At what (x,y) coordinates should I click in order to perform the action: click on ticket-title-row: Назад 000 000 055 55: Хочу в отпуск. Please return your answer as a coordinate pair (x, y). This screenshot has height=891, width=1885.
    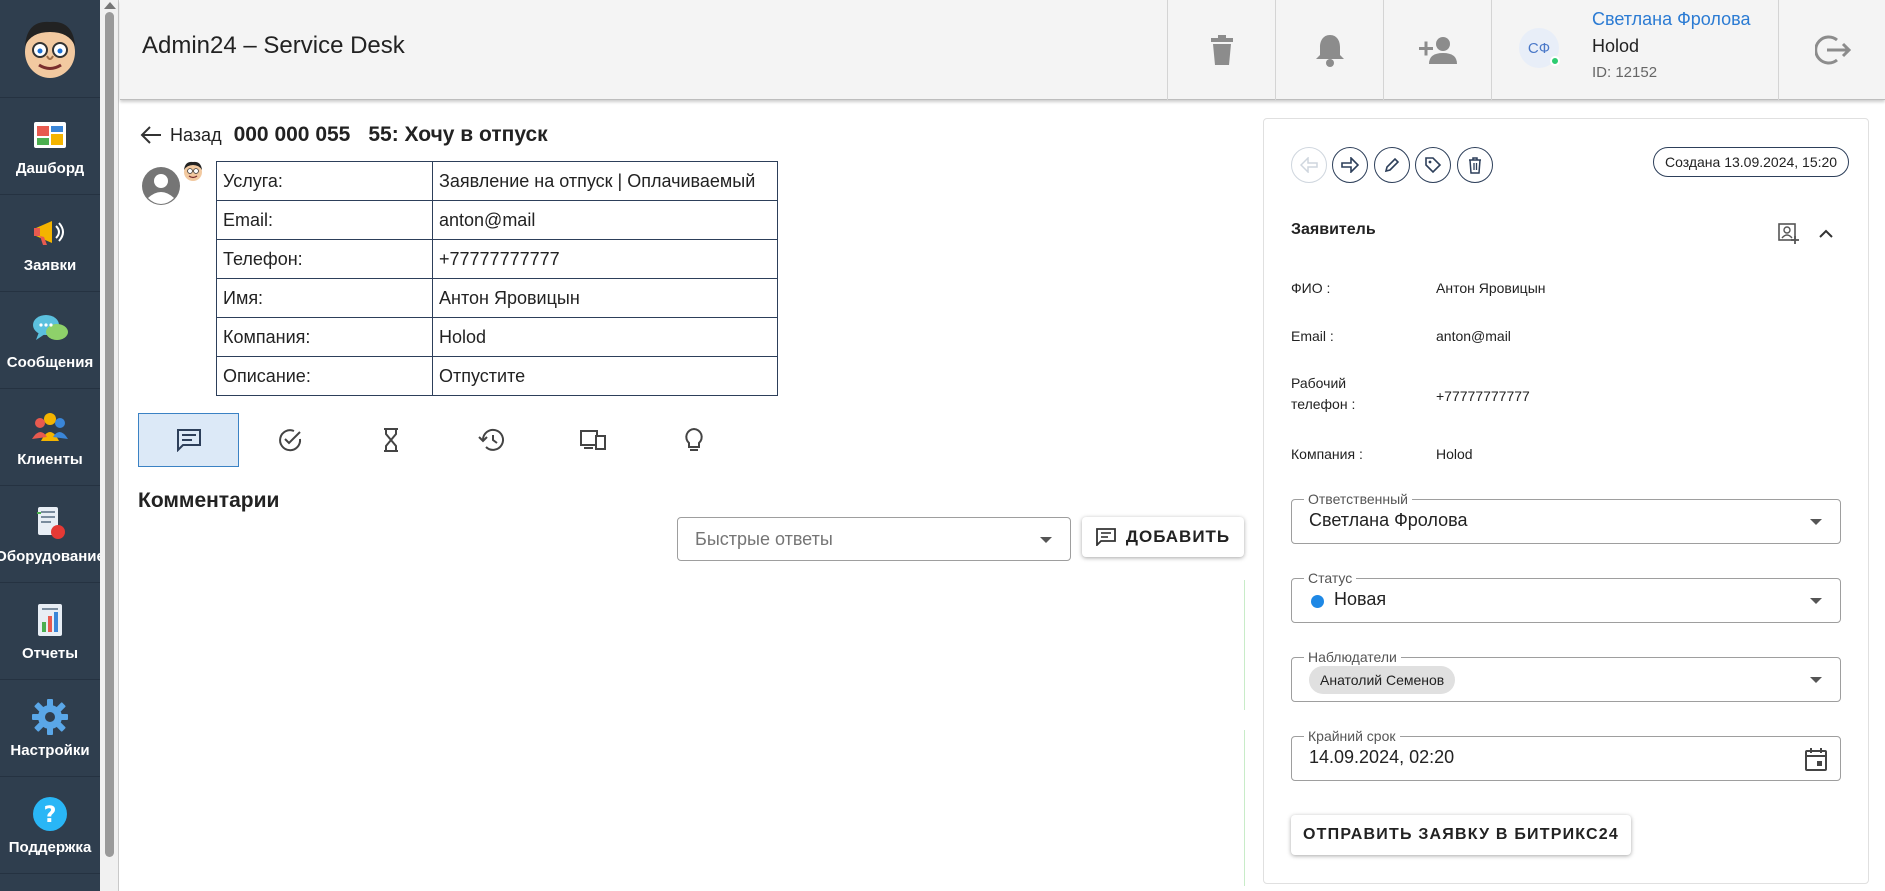
    Looking at the image, I should click on (344, 135).